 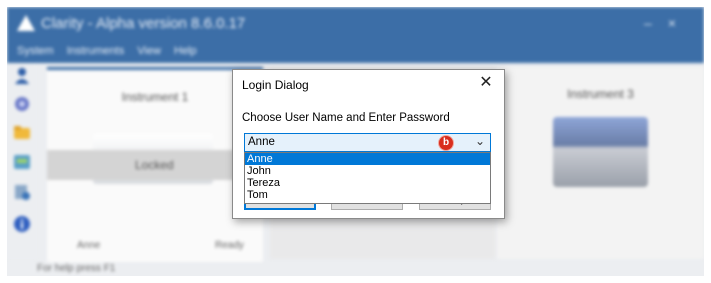 What do you see at coordinates (355, 24) in the screenshot?
I see `title-bar: Clarity - Alpha version 8.6.0.17 –×` at bounding box center [355, 24].